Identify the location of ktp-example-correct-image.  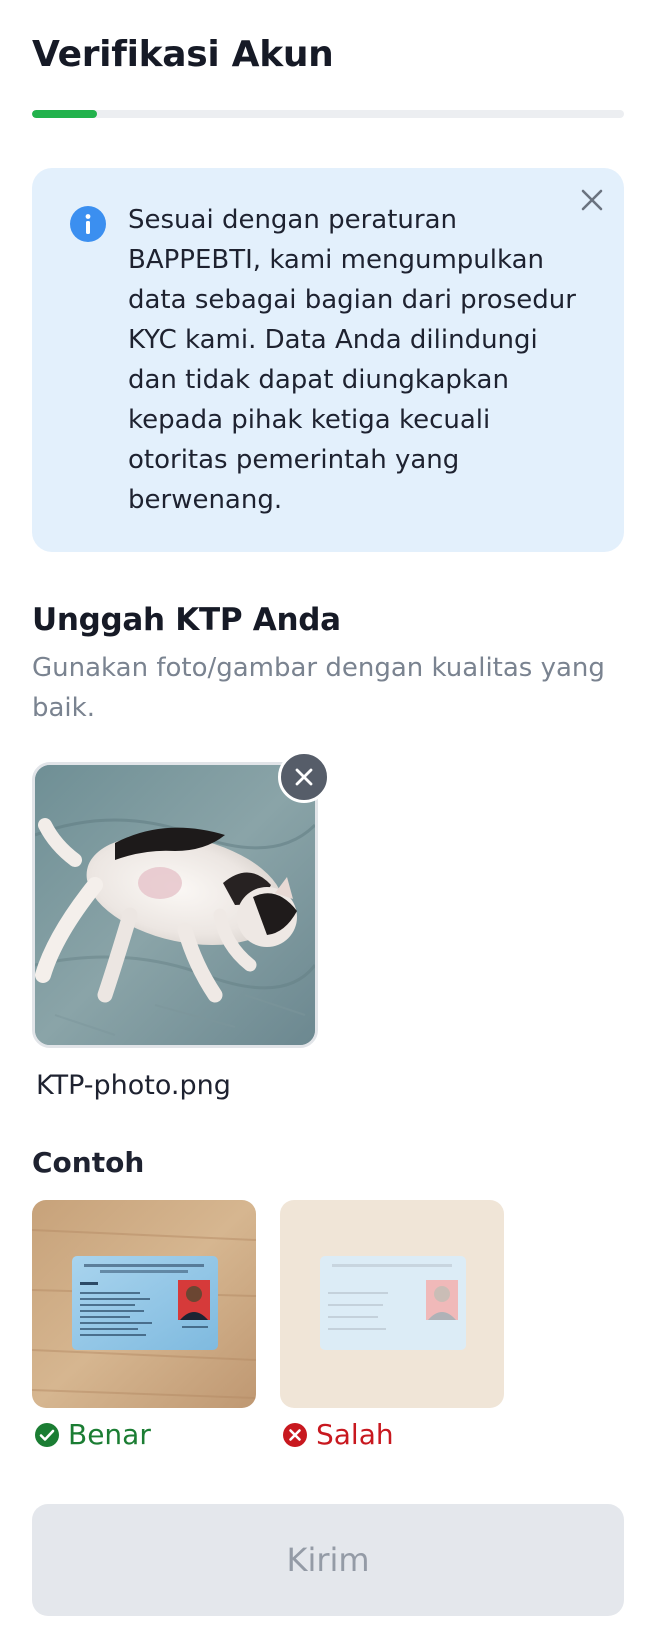
(144, 1304).